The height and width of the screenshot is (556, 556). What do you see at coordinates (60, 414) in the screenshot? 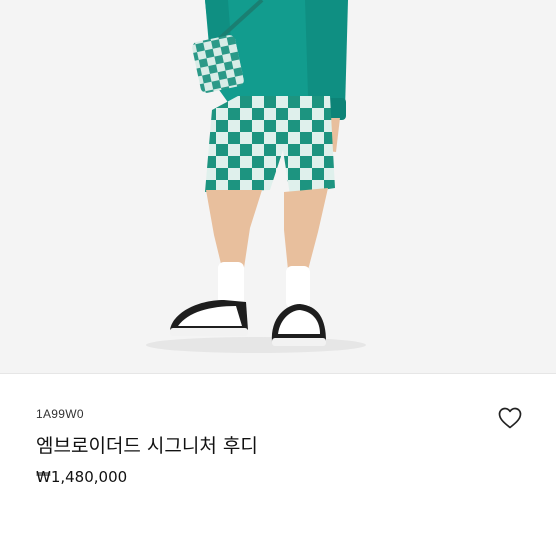
I see `product-sku: 1A99W0` at bounding box center [60, 414].